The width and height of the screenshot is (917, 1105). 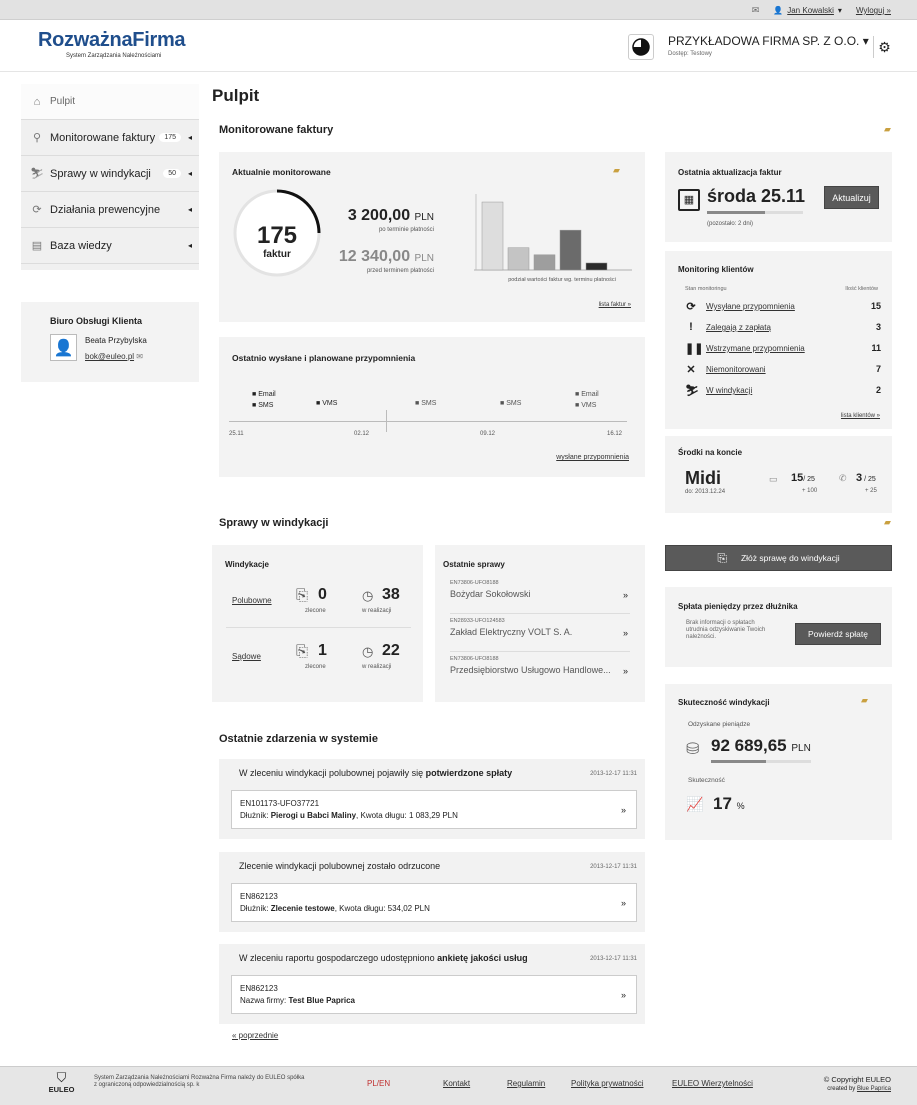 I want to click on court-link: Sądowe, so click(x=246, y=656).